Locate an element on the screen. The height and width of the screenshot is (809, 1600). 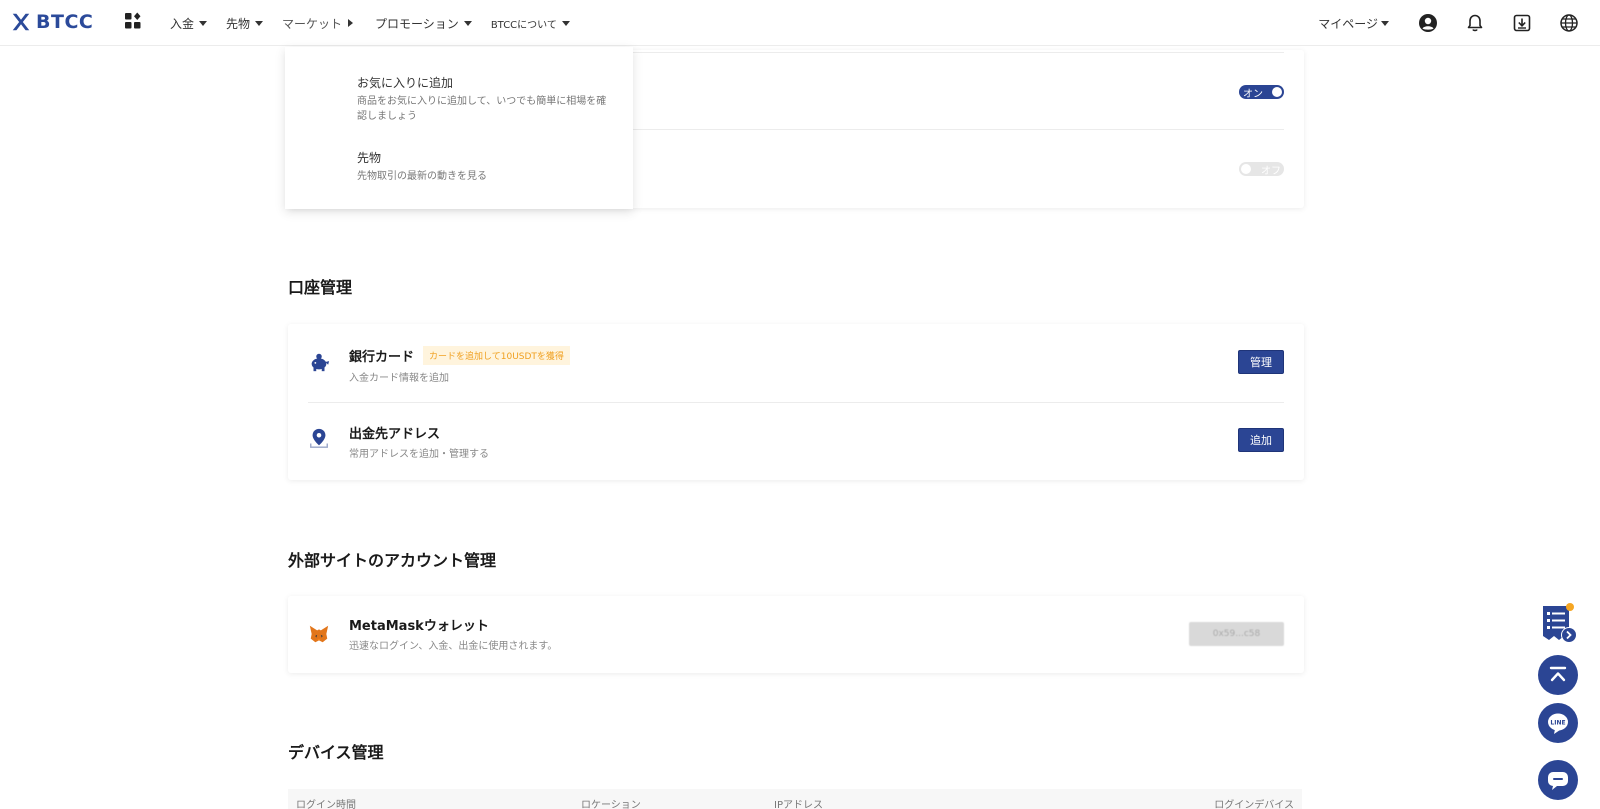
dropdown-item-desc: 先物取引の最新の動きを見る is located at coordinates (422, 176).